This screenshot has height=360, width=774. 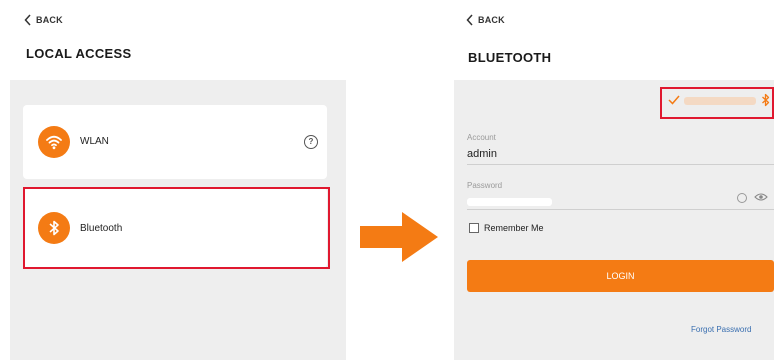 I want to click on back-button: BACK, so click(x=43, y=20).